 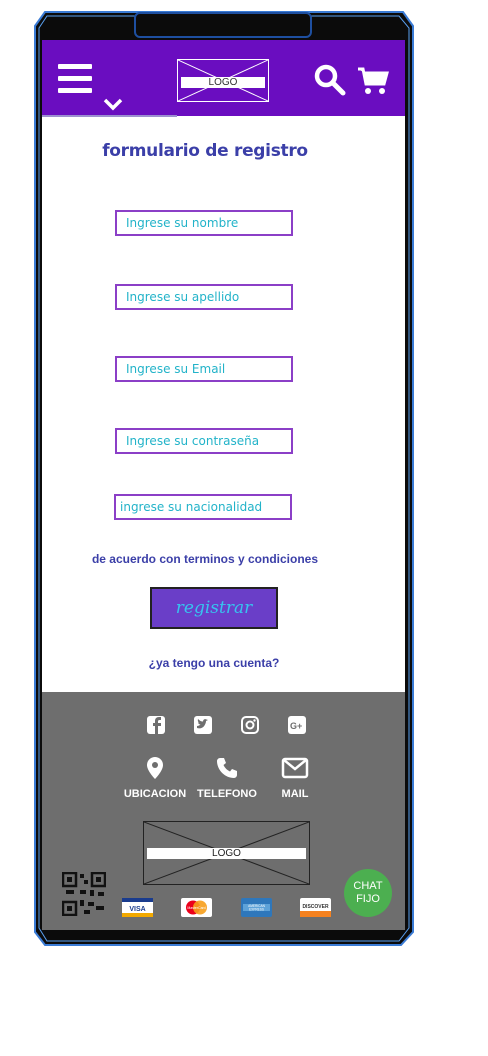 I want to click on app-header: LOGO, so click(x=223, y=78).